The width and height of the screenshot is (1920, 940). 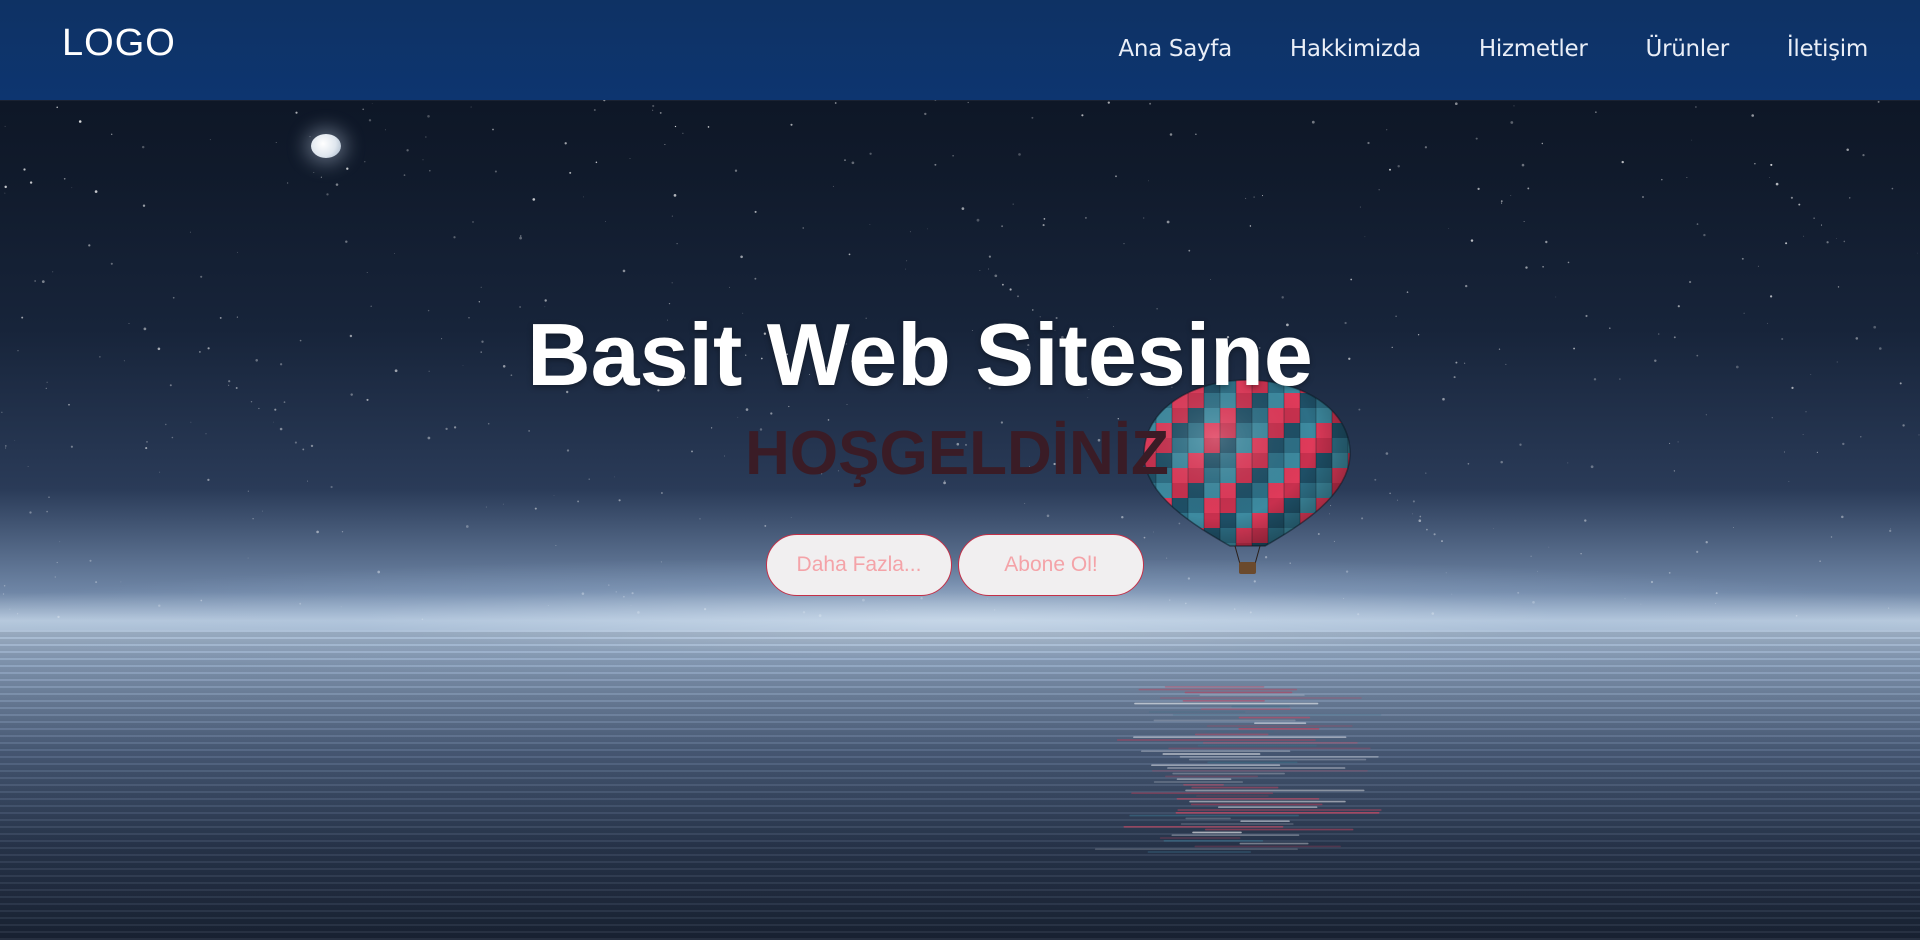 I want to click on hero-buttons: Daha Fazla... Abone Ol!, so click(x=957, y=565).